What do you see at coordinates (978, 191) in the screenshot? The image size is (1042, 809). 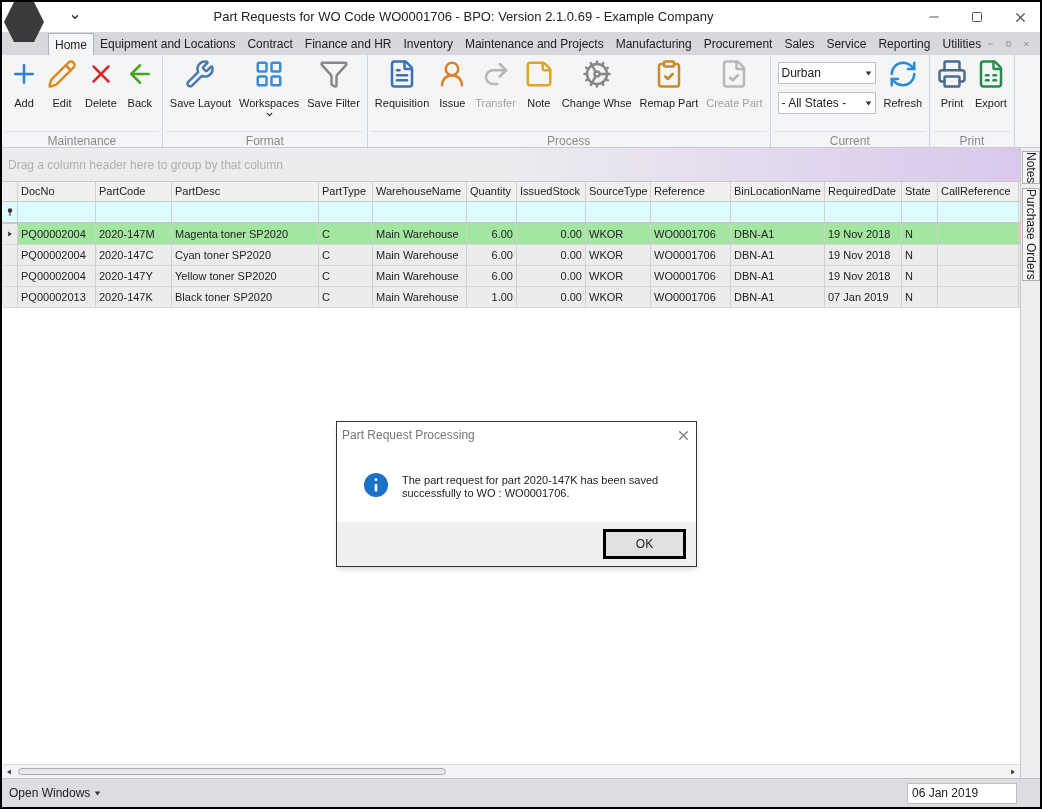 I see `column-header: CallReference` at bounding box center [978, 191].